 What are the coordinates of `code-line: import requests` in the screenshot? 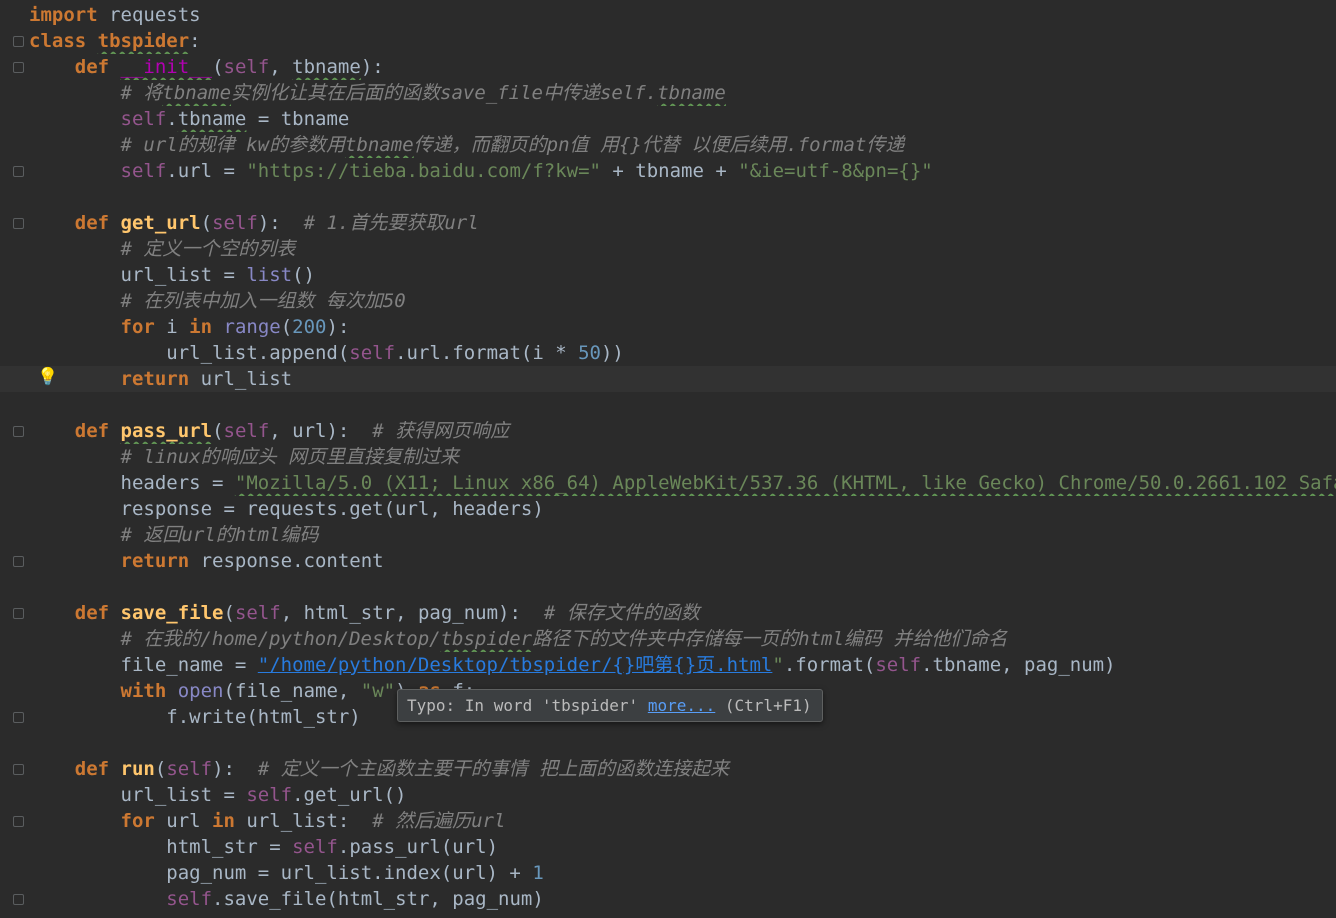 It's located at (668, 15).